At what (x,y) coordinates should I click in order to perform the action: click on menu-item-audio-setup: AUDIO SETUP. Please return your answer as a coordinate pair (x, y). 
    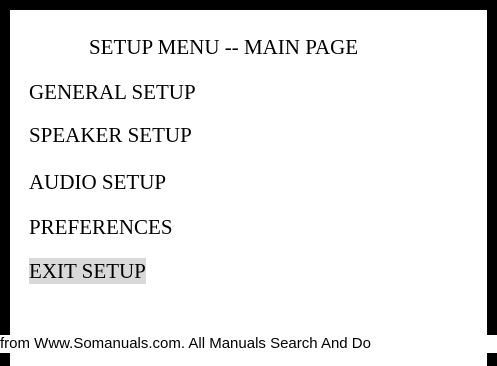
    Looking at the image, I should click on (97, 182).